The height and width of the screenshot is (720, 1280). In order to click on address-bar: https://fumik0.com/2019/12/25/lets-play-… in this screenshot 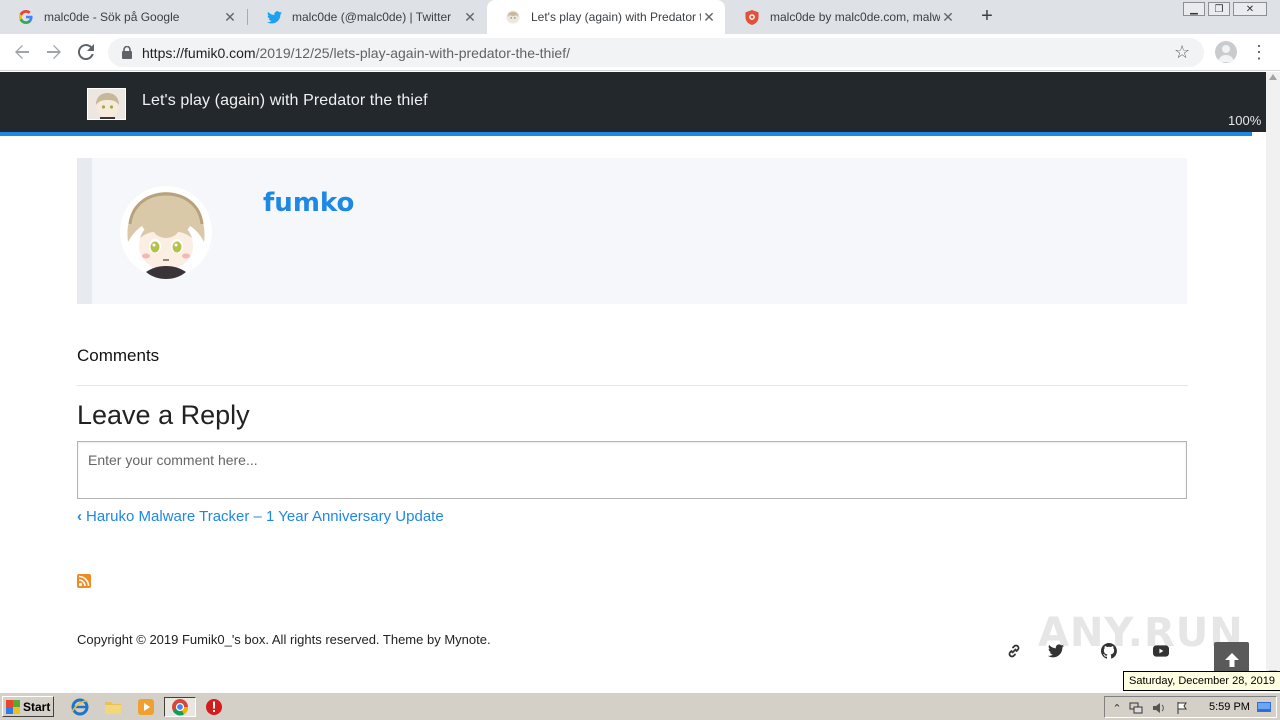, I will do `click(656, 52)`.